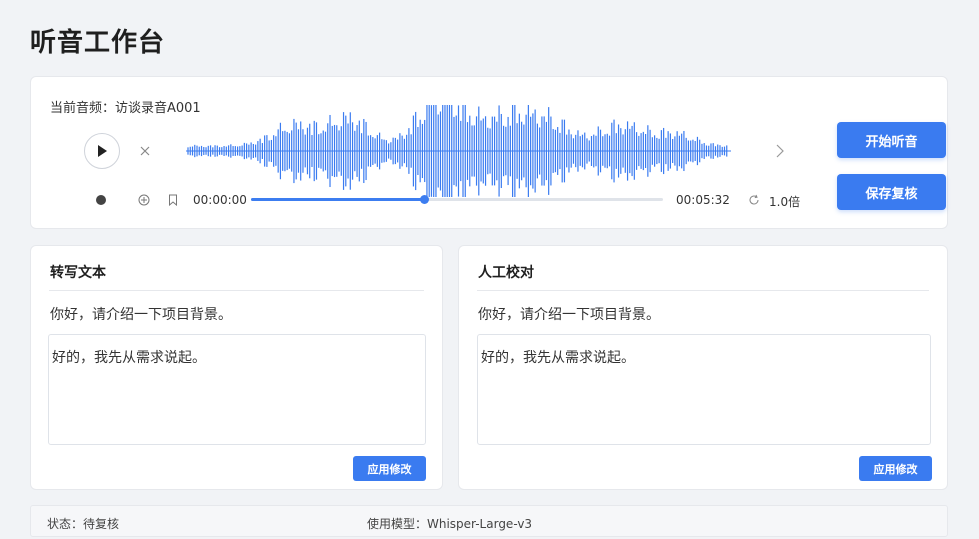 The height and width of the screenshot is (539, 979). I want to click on play-icon, so click(102, 151).